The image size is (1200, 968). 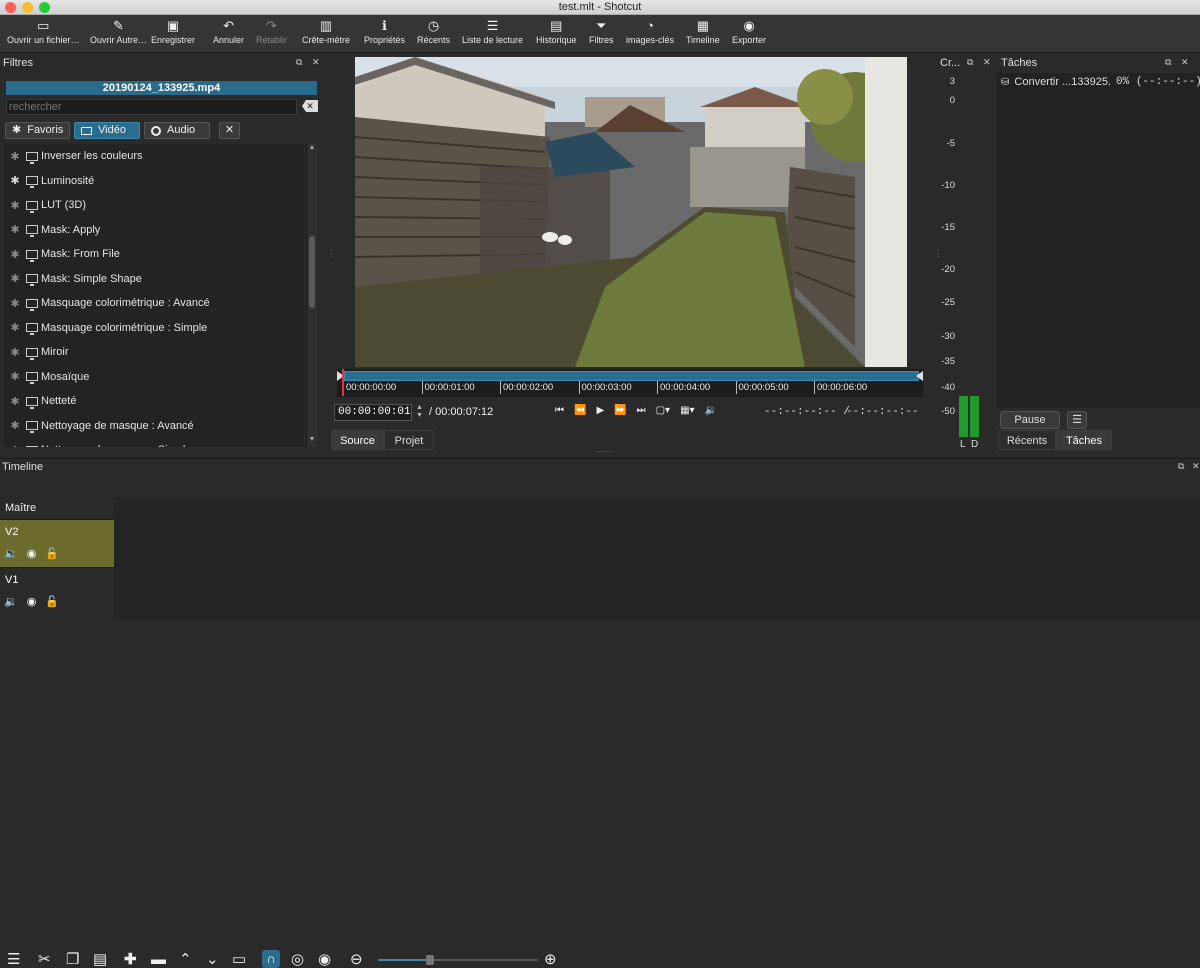 What do you see at coordinates (1027, 440) in the screenshot?
I see `tab-recent: Récents` at bounding box center [1027, 440].